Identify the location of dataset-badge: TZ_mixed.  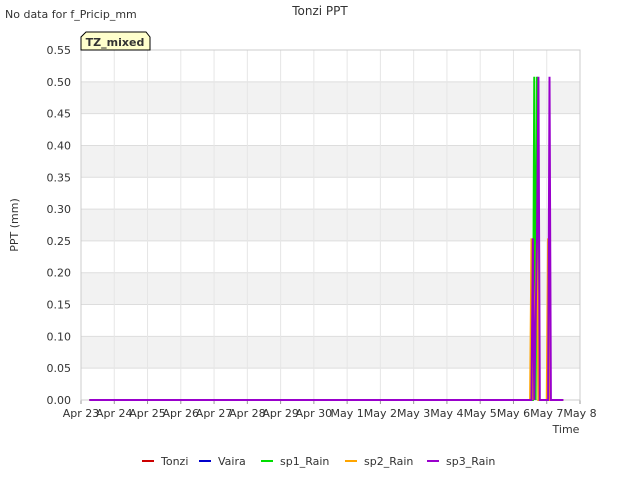
(115, 41).